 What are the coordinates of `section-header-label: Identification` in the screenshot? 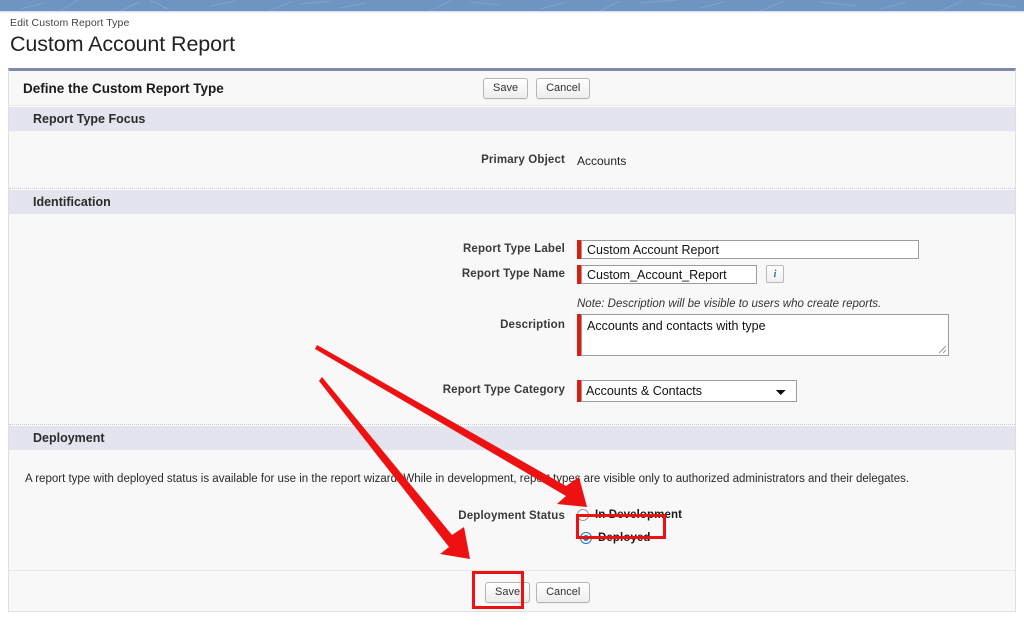 It's located at (72, 202).